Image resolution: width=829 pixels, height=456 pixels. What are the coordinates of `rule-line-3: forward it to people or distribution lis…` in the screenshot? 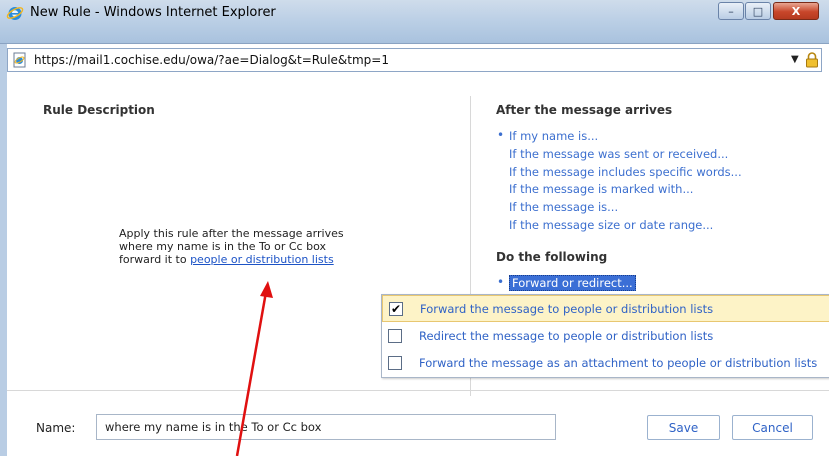 It's located at (231, 259).